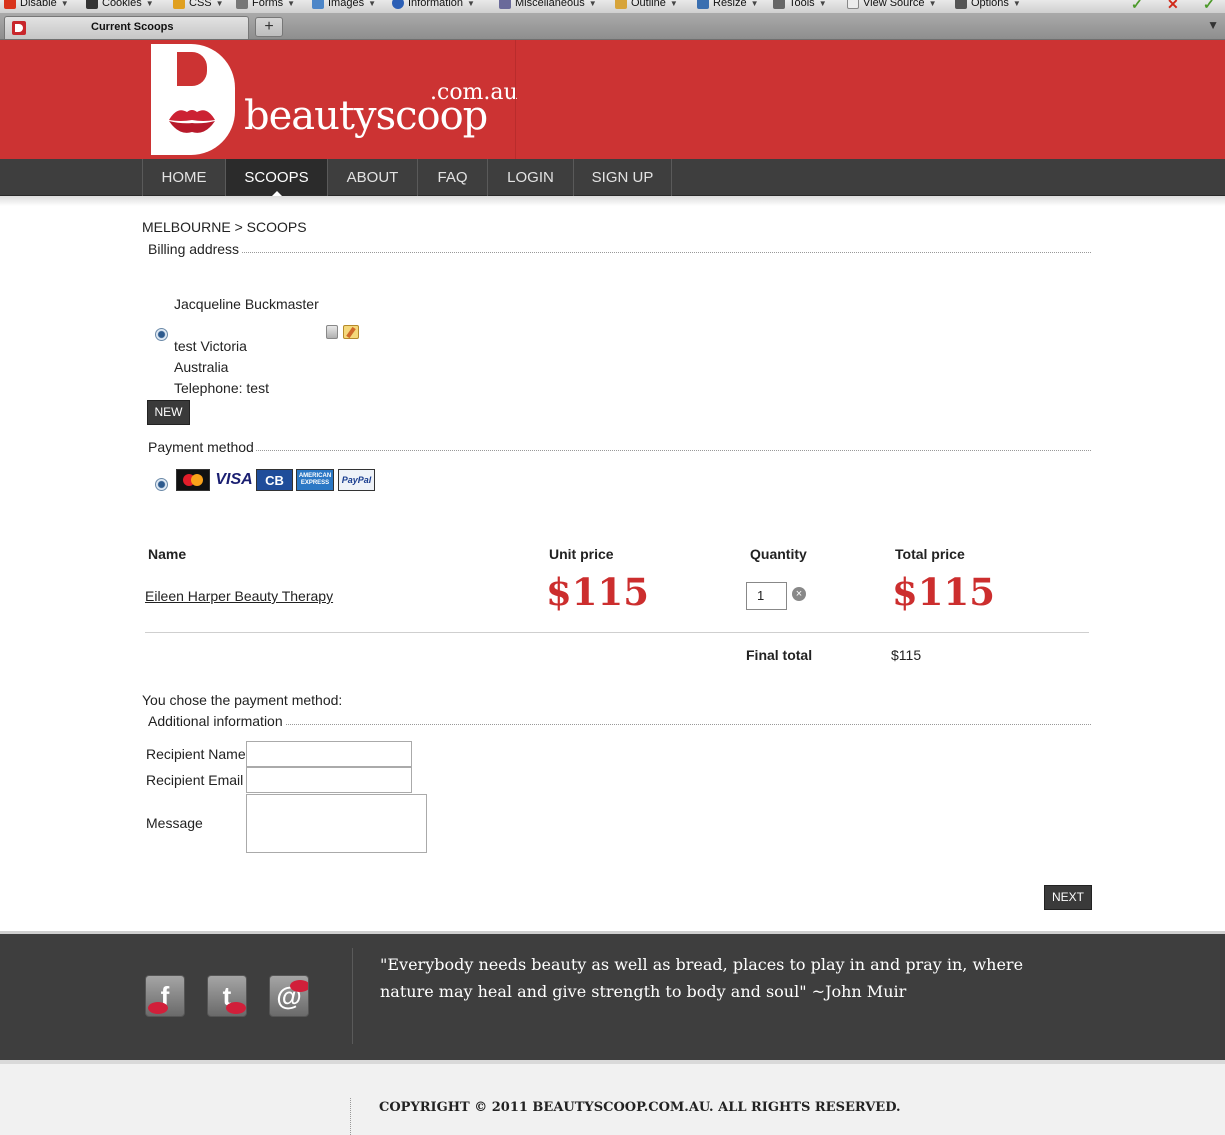 The image size is (1225, 1135). Describe the element at coordinates (779, 5) in the screenshot. I see `tools-icon` at that location.